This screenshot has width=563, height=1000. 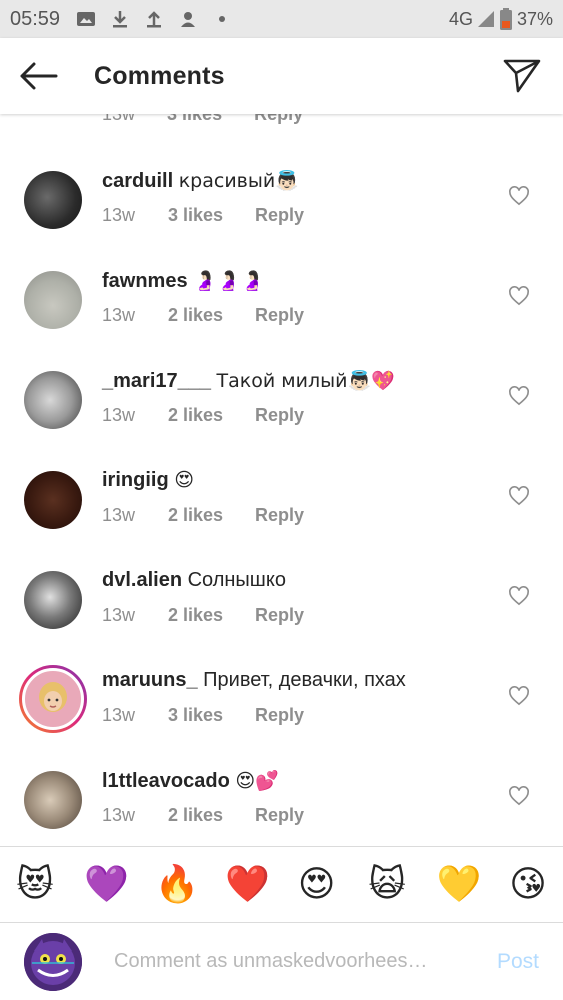 I want to click on comment-body: iringiig 😍, so click(x=148, y=480).